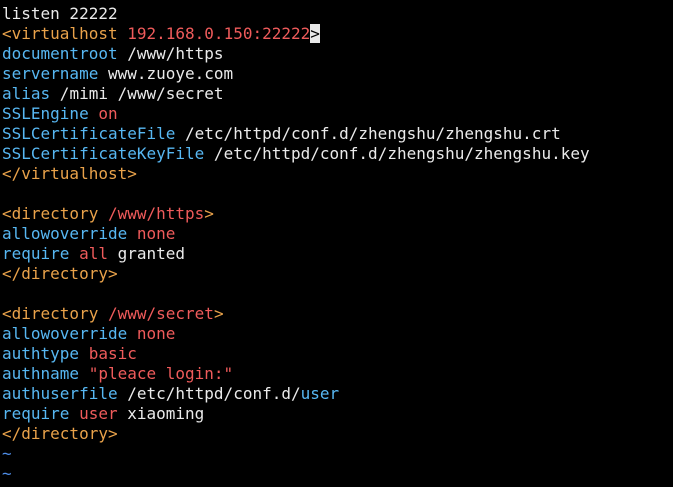  I want to click on editor-line: documentroot /www/https, so click(337, 54).